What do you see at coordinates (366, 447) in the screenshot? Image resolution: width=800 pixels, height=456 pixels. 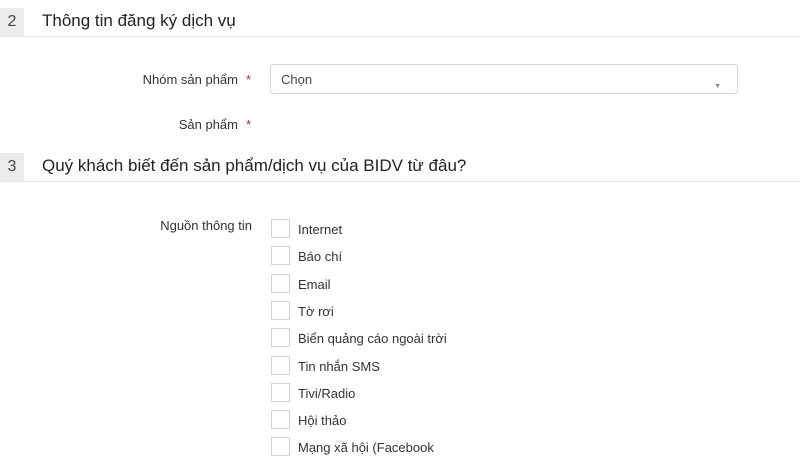 I see `checkbox-label: Mạng xã hội (Facebook` at bounding box center [366, 447].